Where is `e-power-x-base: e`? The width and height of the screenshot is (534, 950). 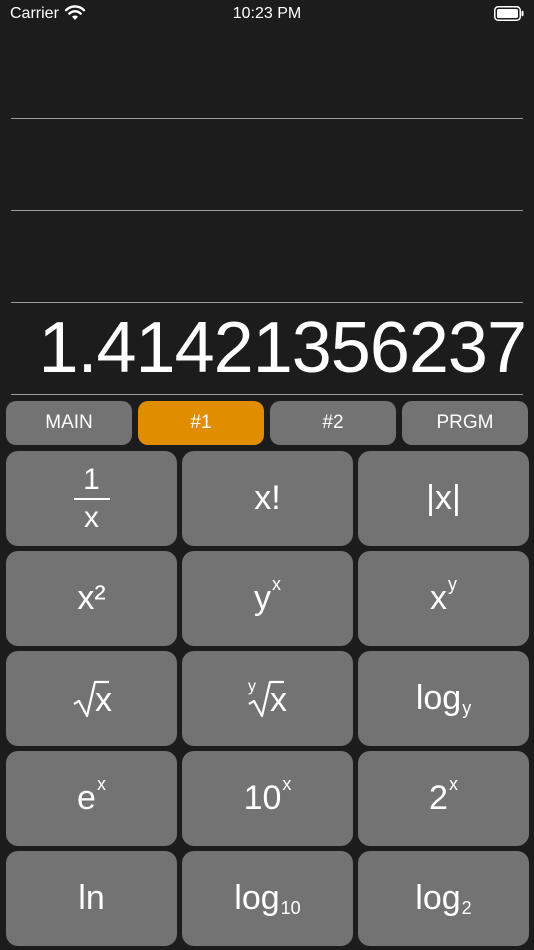 e-power-x-base: e is located at coordinates (86, 798).